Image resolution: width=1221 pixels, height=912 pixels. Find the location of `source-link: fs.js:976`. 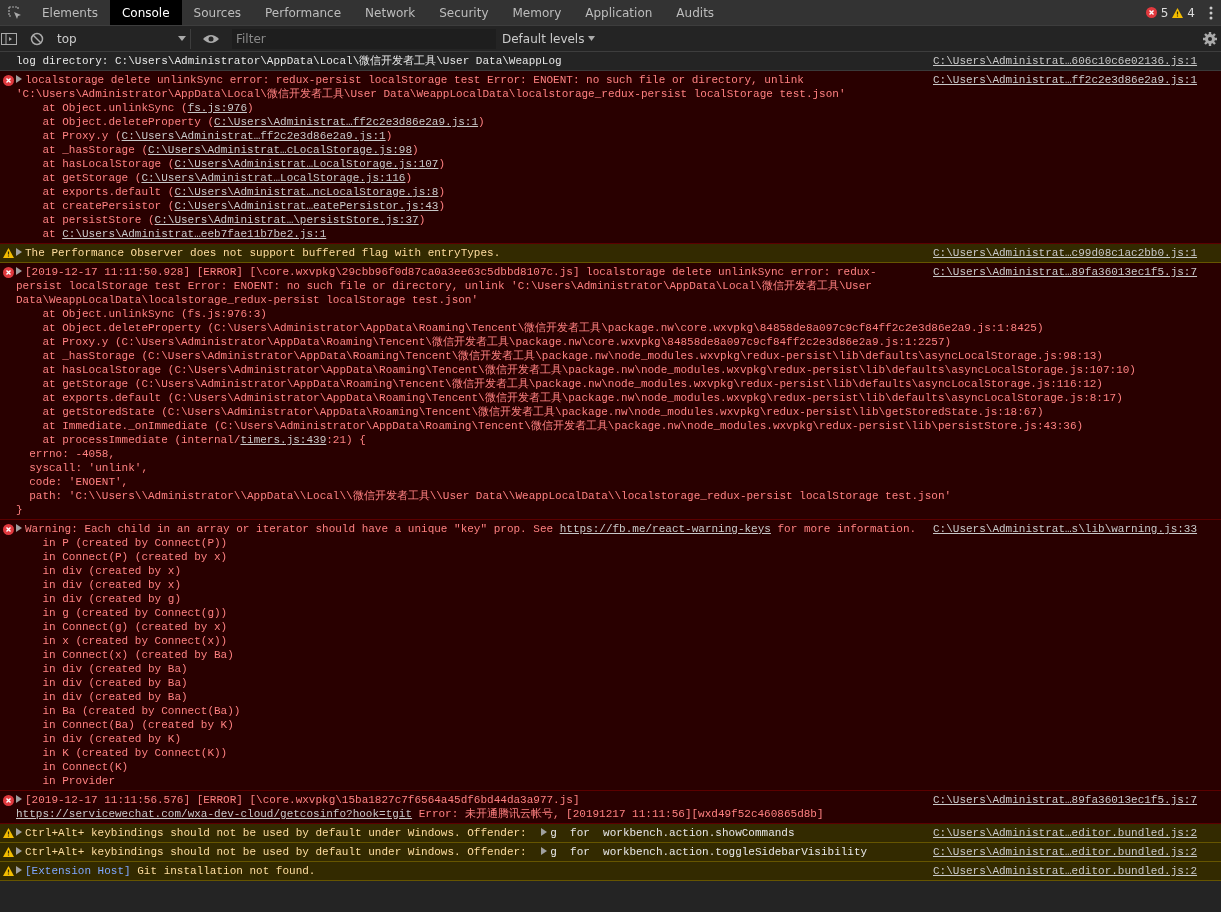

source-link: fs.js:976 is located at coordinates (217, 108).